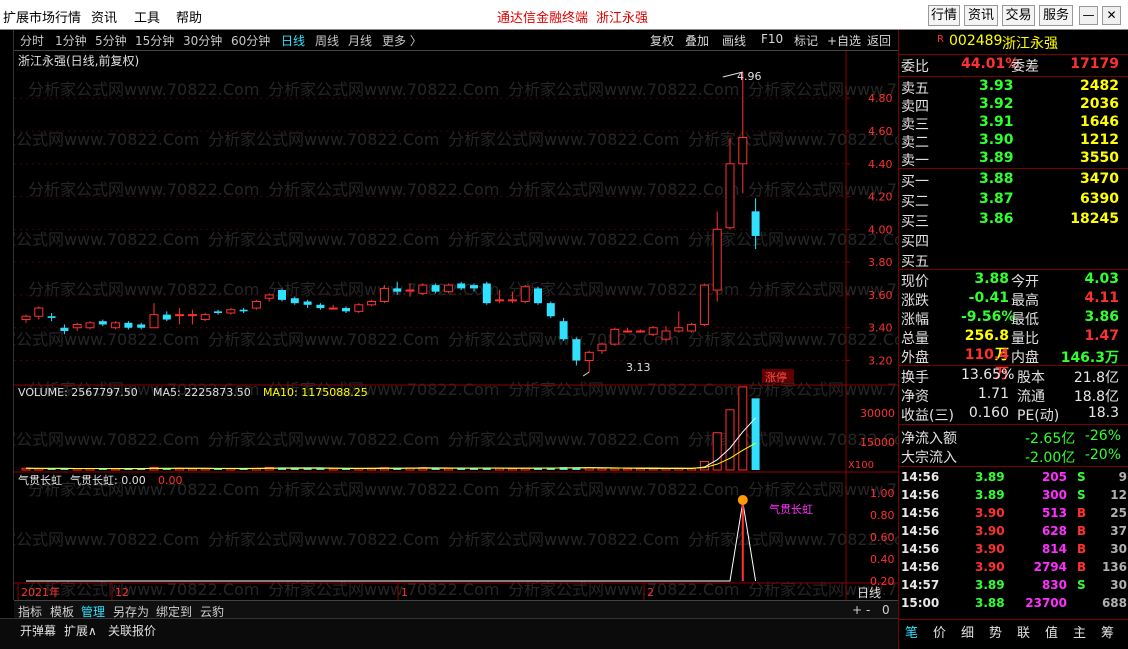 This screenshot has width=1128, height=649. What do you see at coordinates (1013, 65) in the screenshot?
I see `weibi-row: 委比 44.01% 委差 17179` at bounding box center [1013, 65].